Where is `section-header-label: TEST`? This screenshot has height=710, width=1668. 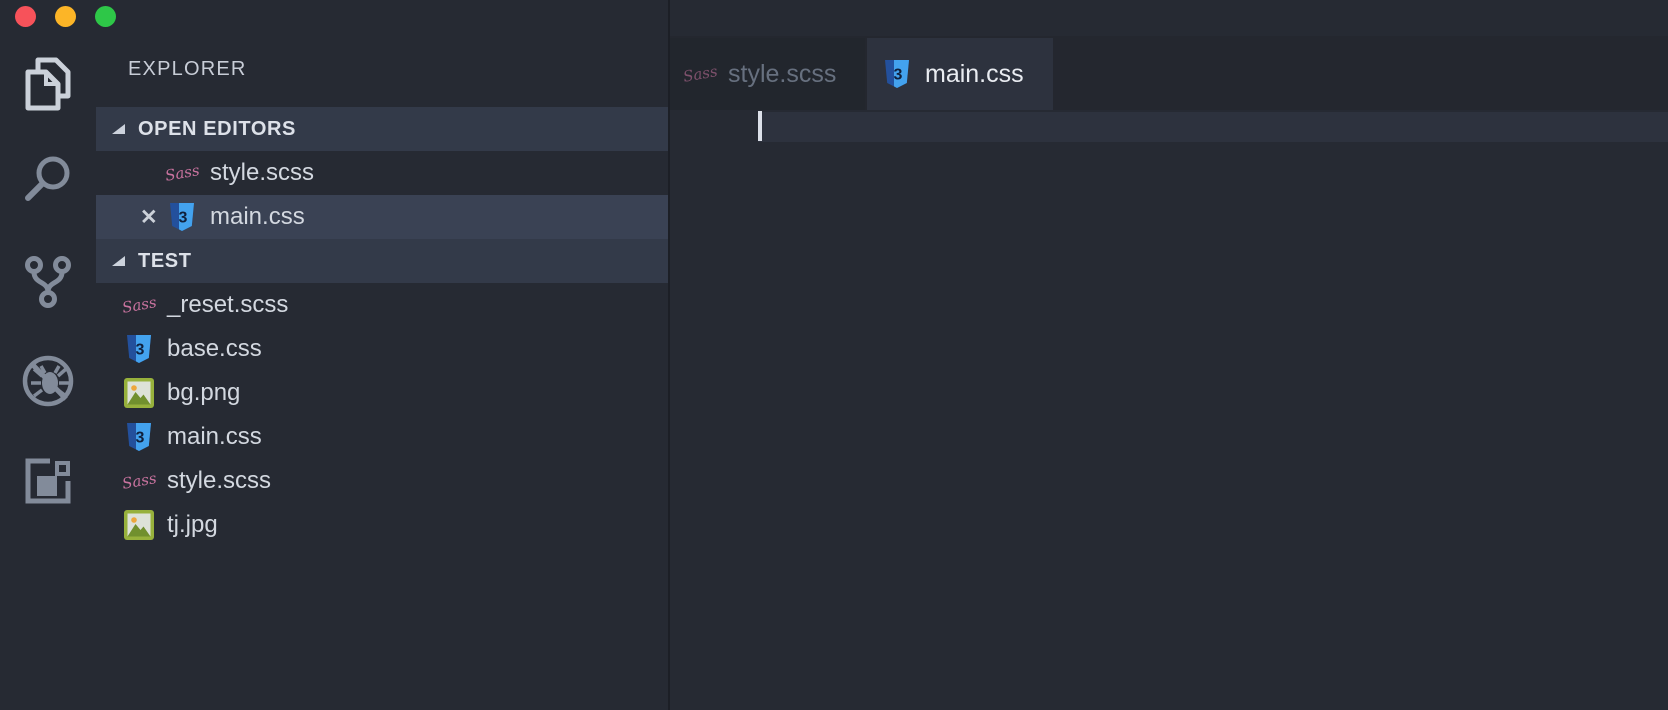
section-header-label: TEST is located at coordinates (165, 260).